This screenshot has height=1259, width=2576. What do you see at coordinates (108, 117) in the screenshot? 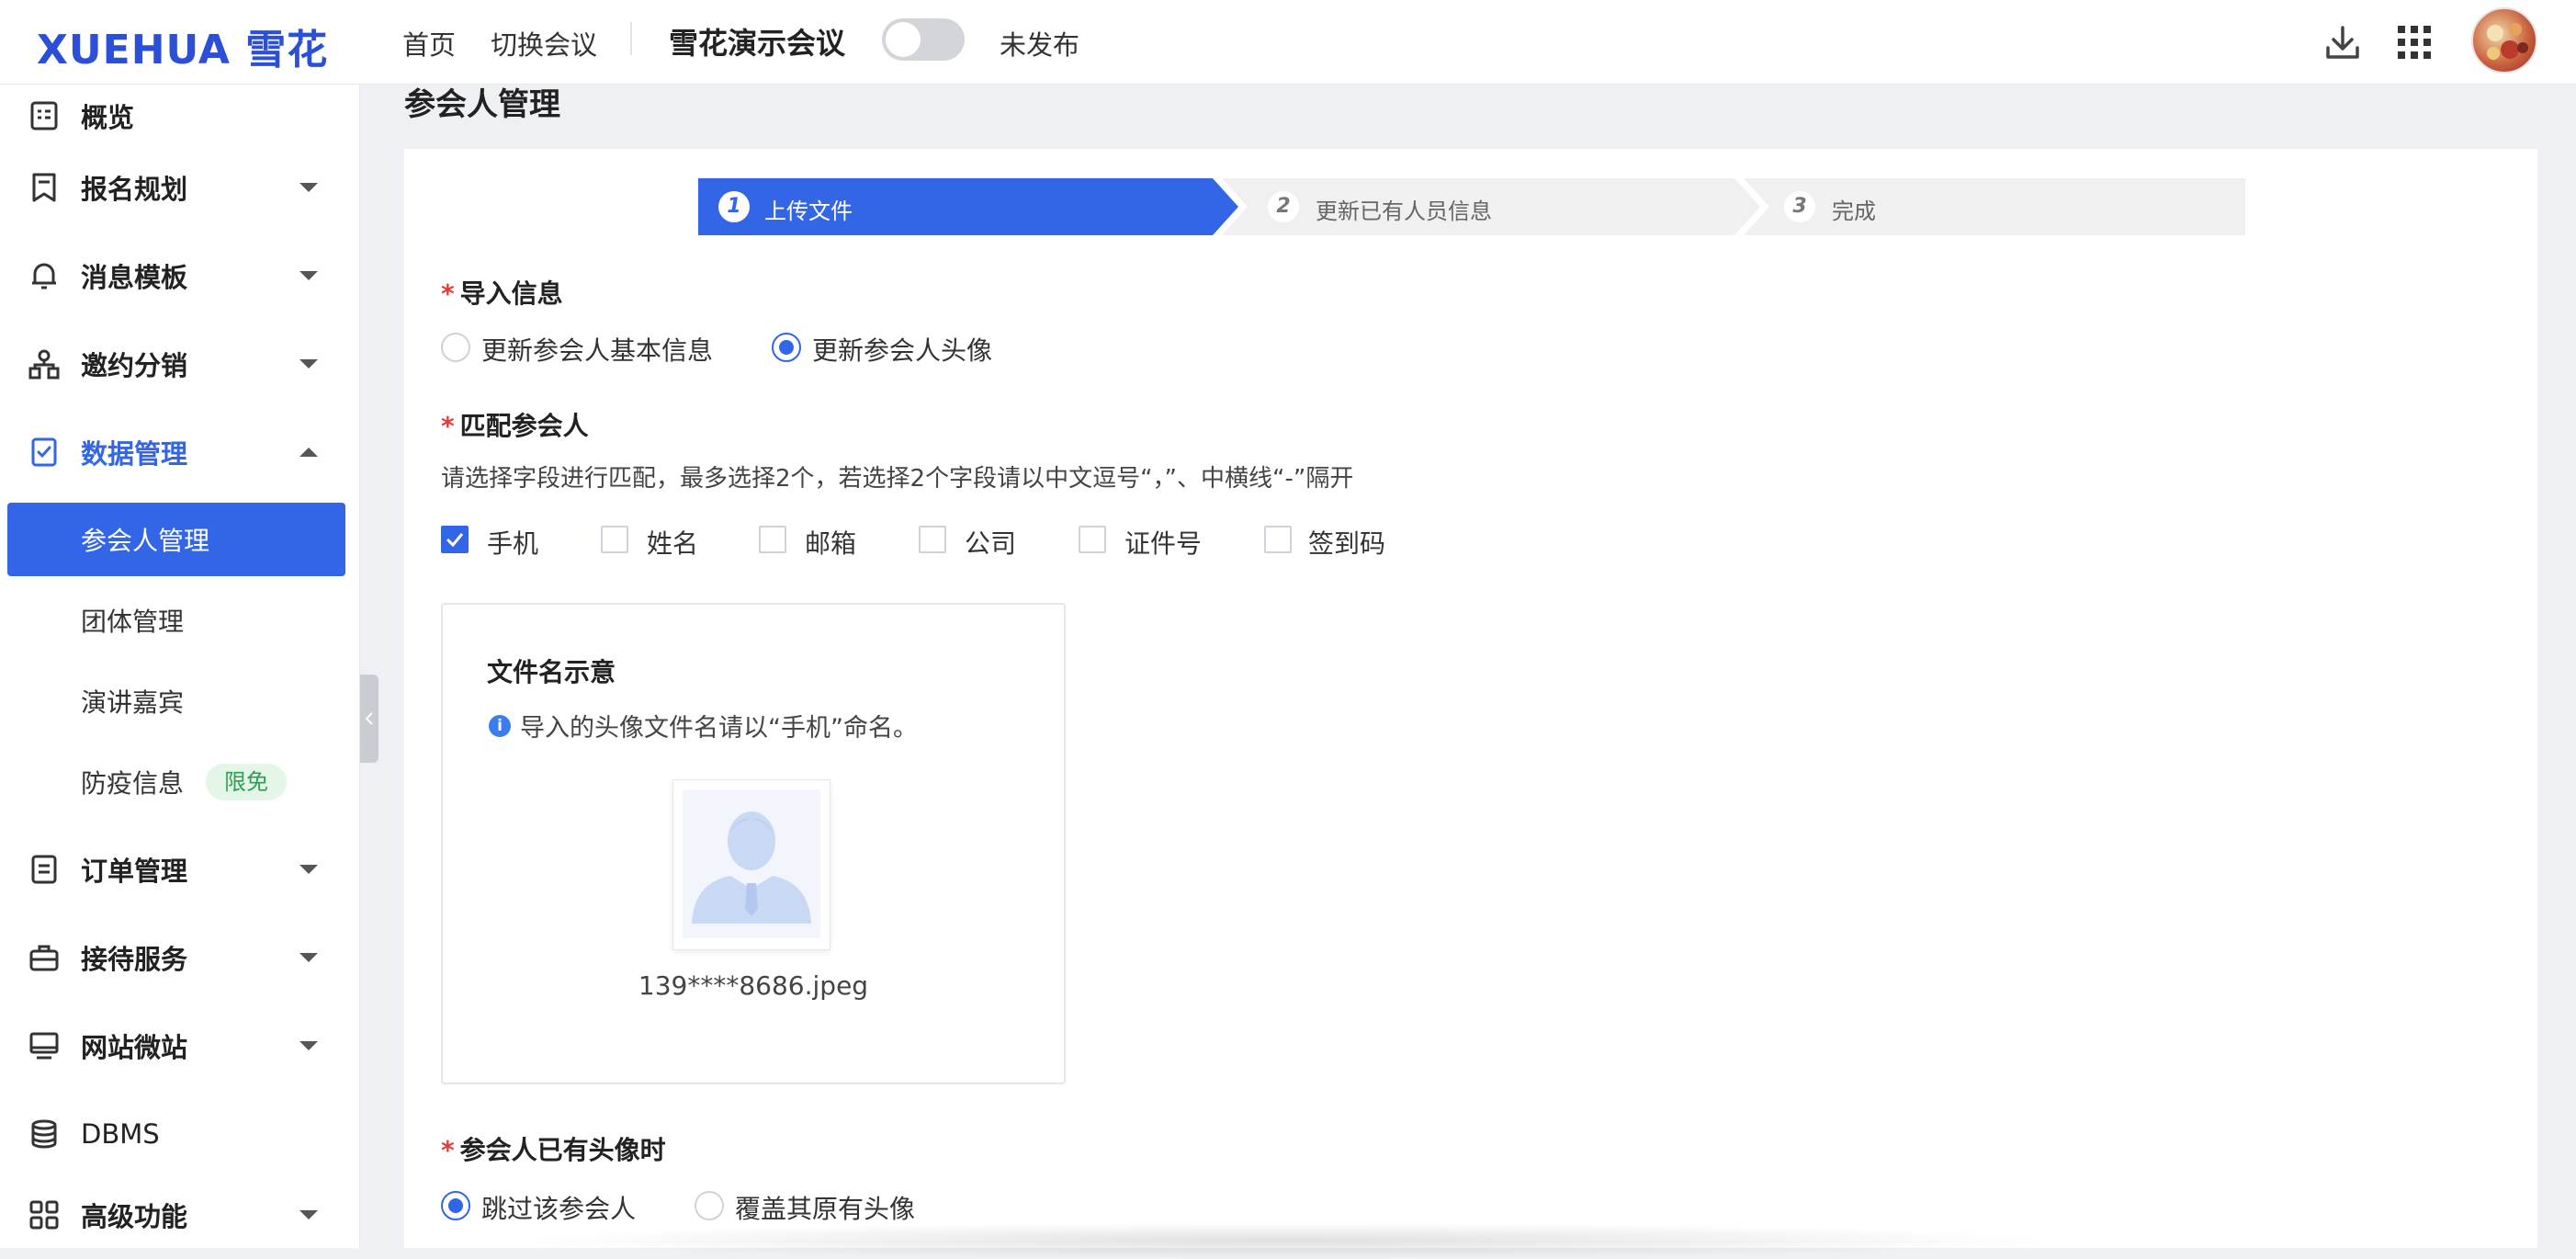
I see `sidebar-item-label: 概览` at bounding box center [108, 117].